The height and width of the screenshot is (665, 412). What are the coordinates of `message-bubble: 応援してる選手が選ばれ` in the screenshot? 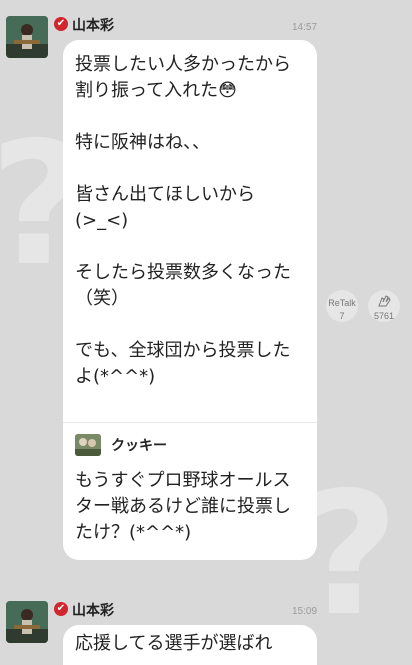 It's located at (190, 645).